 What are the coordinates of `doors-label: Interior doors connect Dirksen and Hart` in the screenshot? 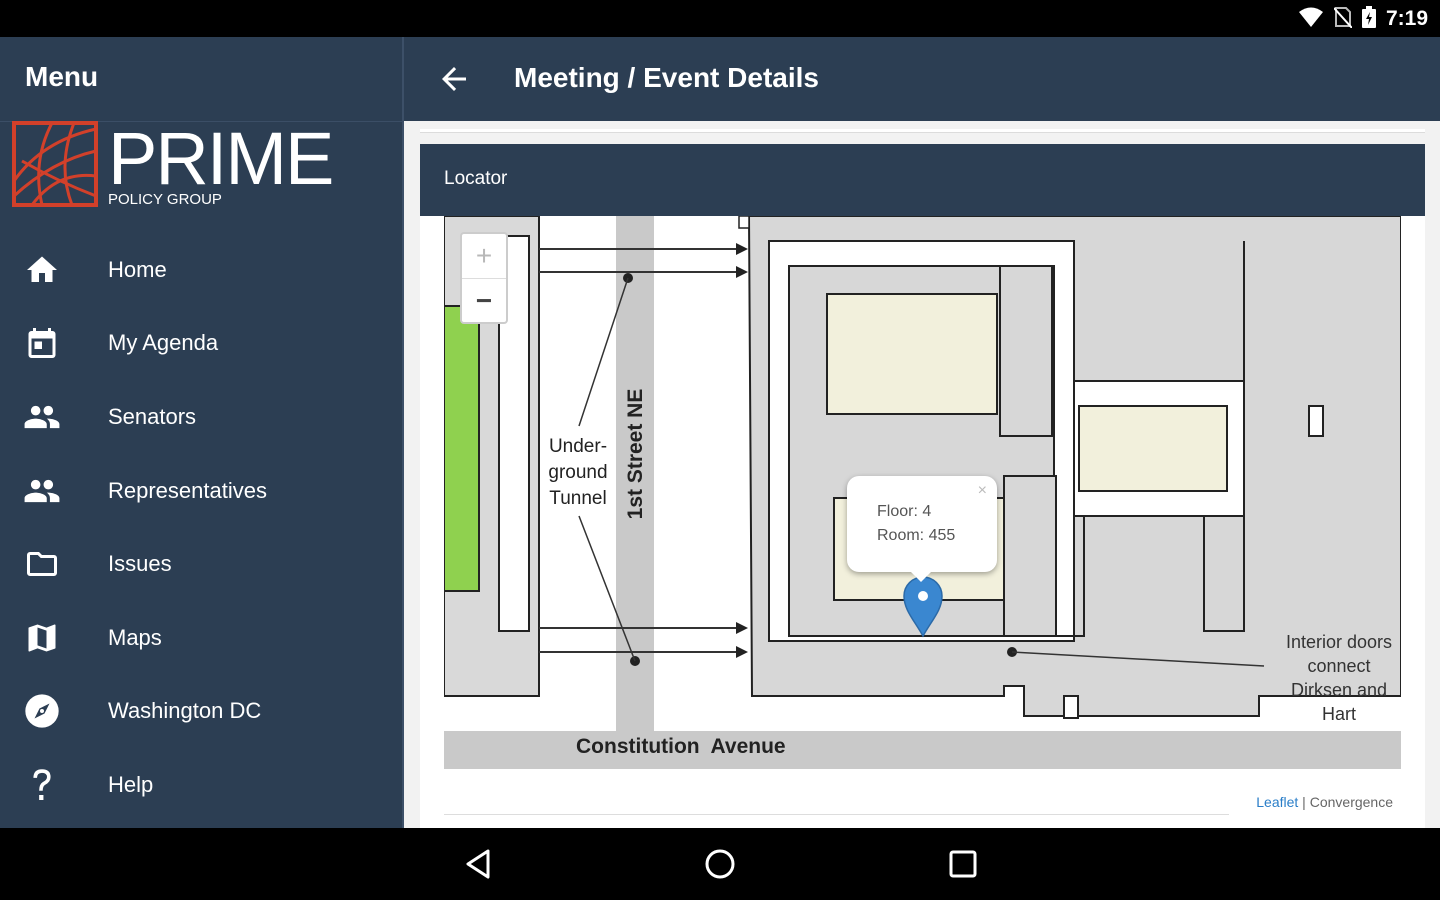 It's located at (1339, 678).